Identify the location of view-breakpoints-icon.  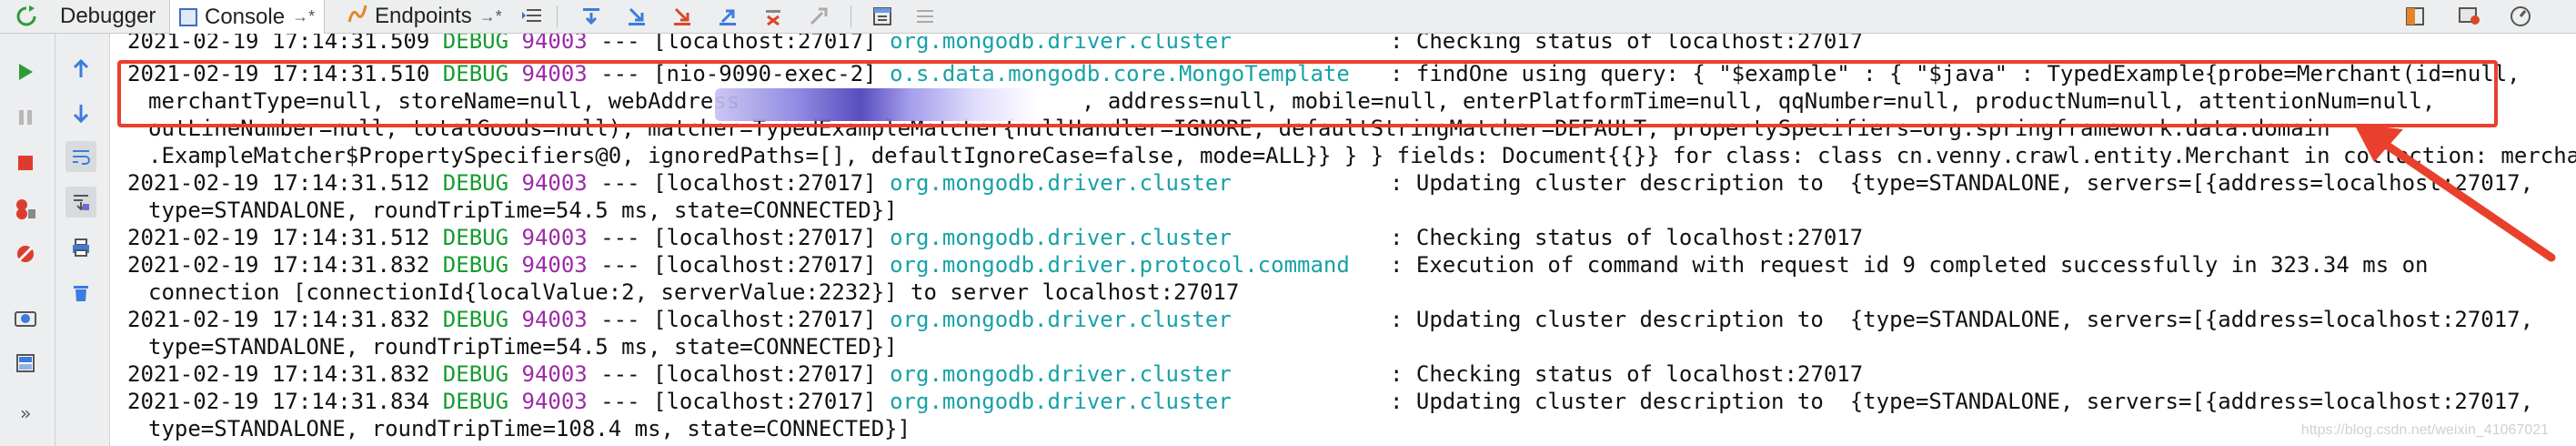
(25, 208).